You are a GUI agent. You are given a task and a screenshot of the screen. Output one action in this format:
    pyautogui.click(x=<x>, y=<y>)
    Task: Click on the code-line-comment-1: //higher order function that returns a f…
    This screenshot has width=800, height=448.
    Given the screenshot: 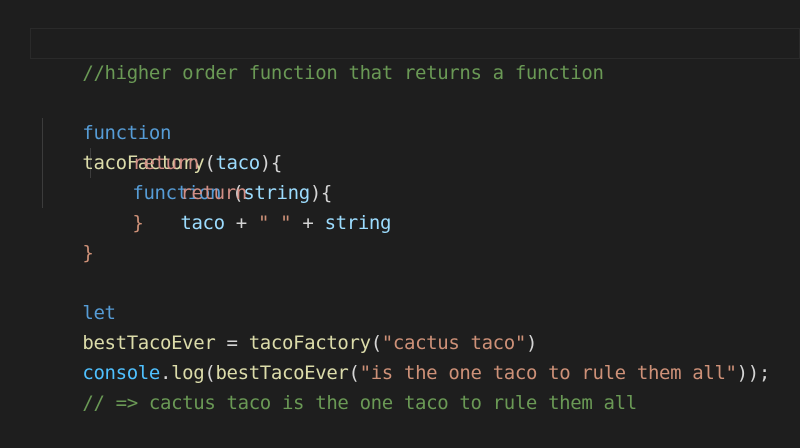 What is the action you would take?
    pyautogui.click(x=321, y=56)
    